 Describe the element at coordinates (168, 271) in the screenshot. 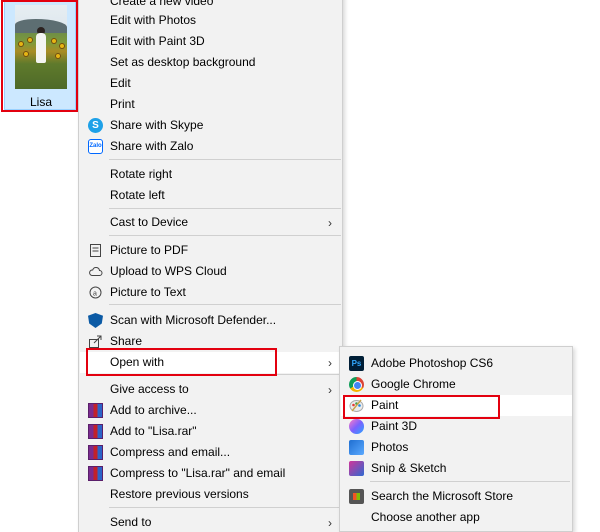

I see `menu-item-label: Upload to WPS Cloud` at that location.